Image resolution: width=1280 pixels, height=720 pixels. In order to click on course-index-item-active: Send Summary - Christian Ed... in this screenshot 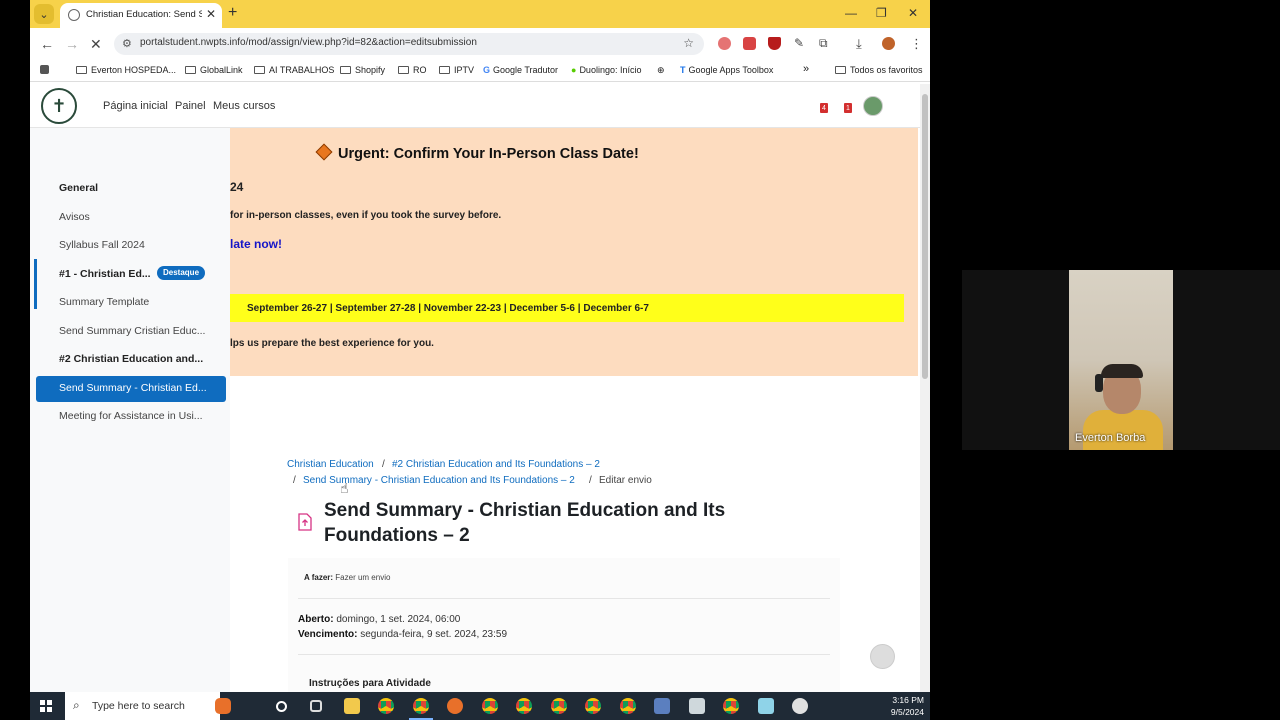, I will do `click(131, 389)`.